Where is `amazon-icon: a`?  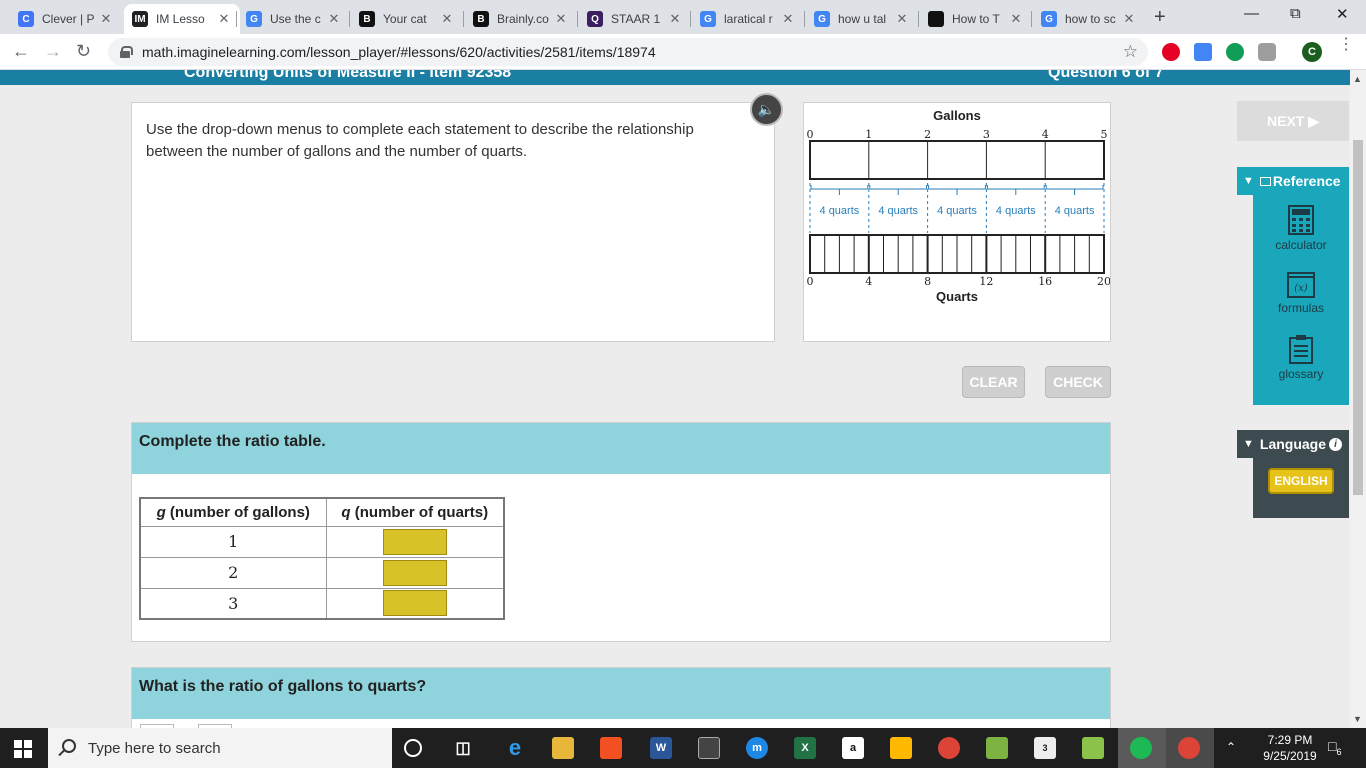
amazon-icon: a is located at coordinates (853, 748).